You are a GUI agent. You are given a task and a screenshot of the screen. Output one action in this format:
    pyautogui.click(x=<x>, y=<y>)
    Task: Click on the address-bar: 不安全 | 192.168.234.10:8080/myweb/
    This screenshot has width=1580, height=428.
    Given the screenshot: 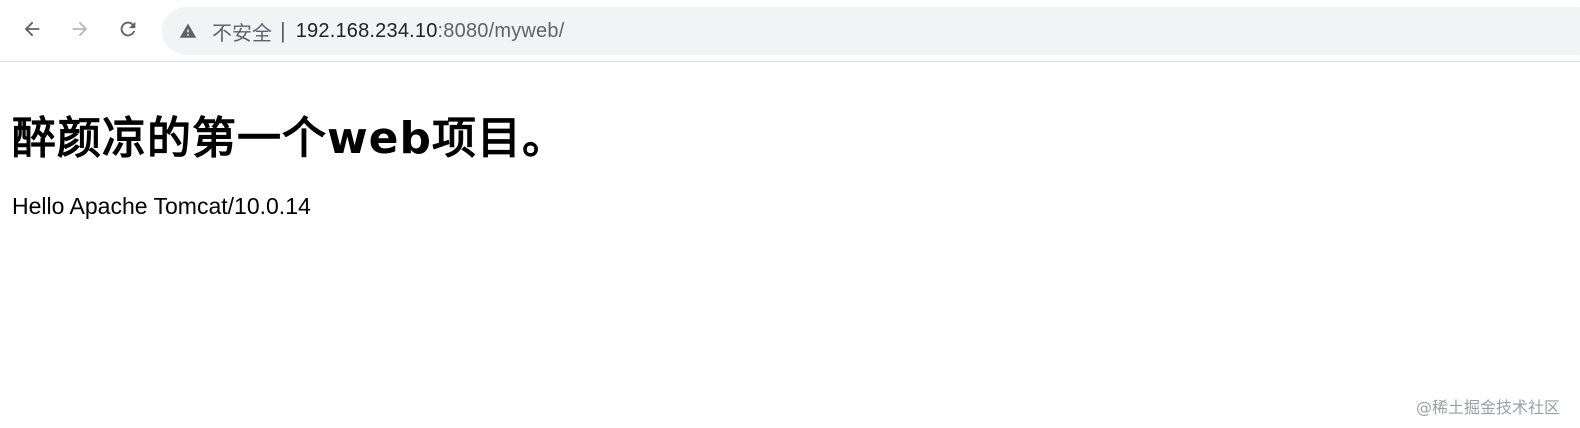 What is the action you would take?
    pyautogui.click(x=871, y=31)
    